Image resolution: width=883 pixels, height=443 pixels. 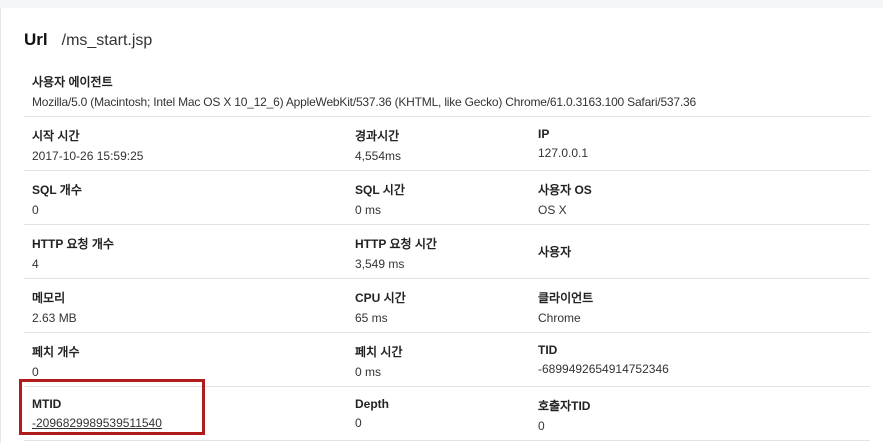 What do you see at coordinates (438, 359) in the screenshot?
I see `fetch-time-field: 페치 시간 0 ms` at bounding box center [438, 359].